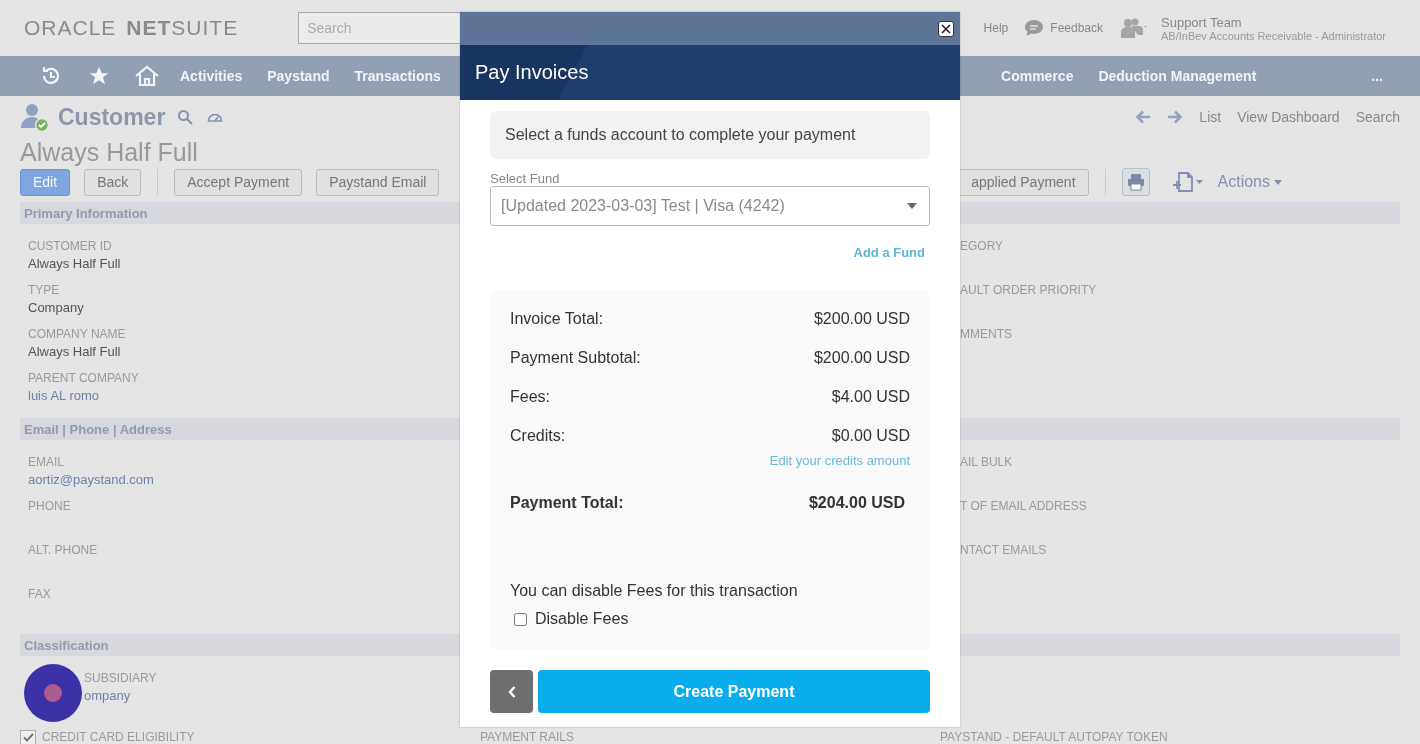 This screenshot has width=1420, height=744. I want to click on field-label: PAYMENT RAILS, so click(527, 737).